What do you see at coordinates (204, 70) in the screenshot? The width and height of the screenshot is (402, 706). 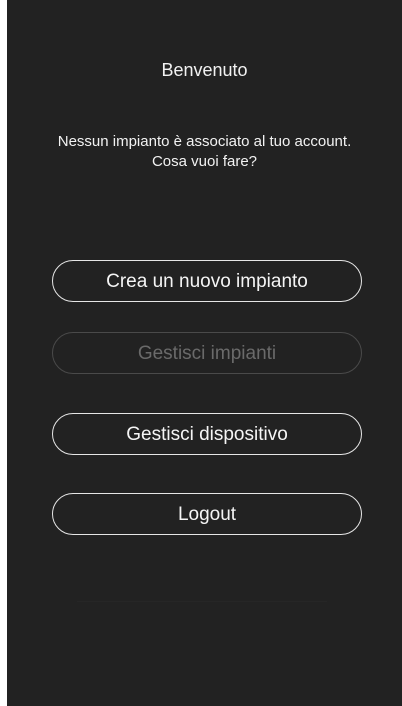 I see `page-title: Benvenuto` at bounding box center [204, 70].